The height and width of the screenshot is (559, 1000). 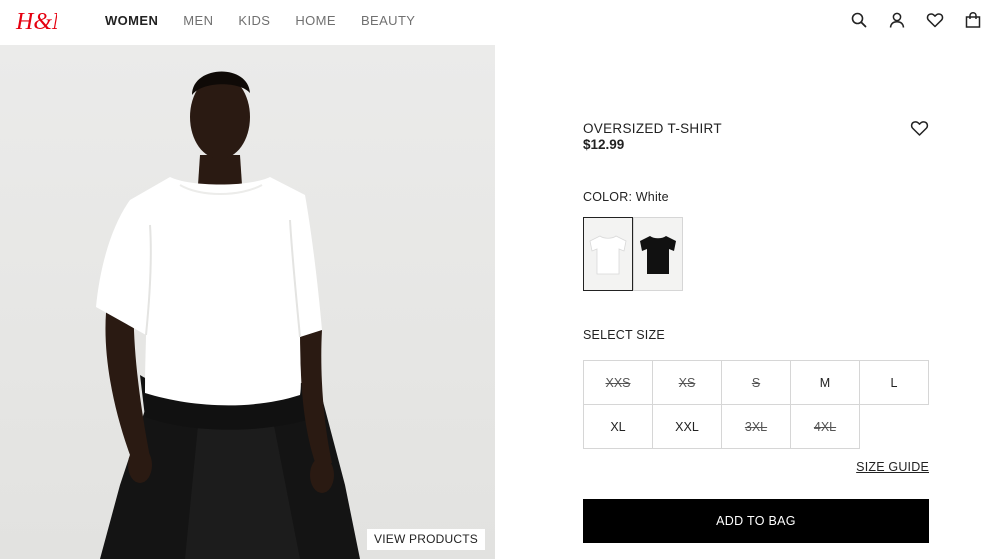 What do you see at coordinates (426, 539) in the screenshot?
I see `view-products-button: VIEW PRODUCTS` at bounding box center [426, 539].